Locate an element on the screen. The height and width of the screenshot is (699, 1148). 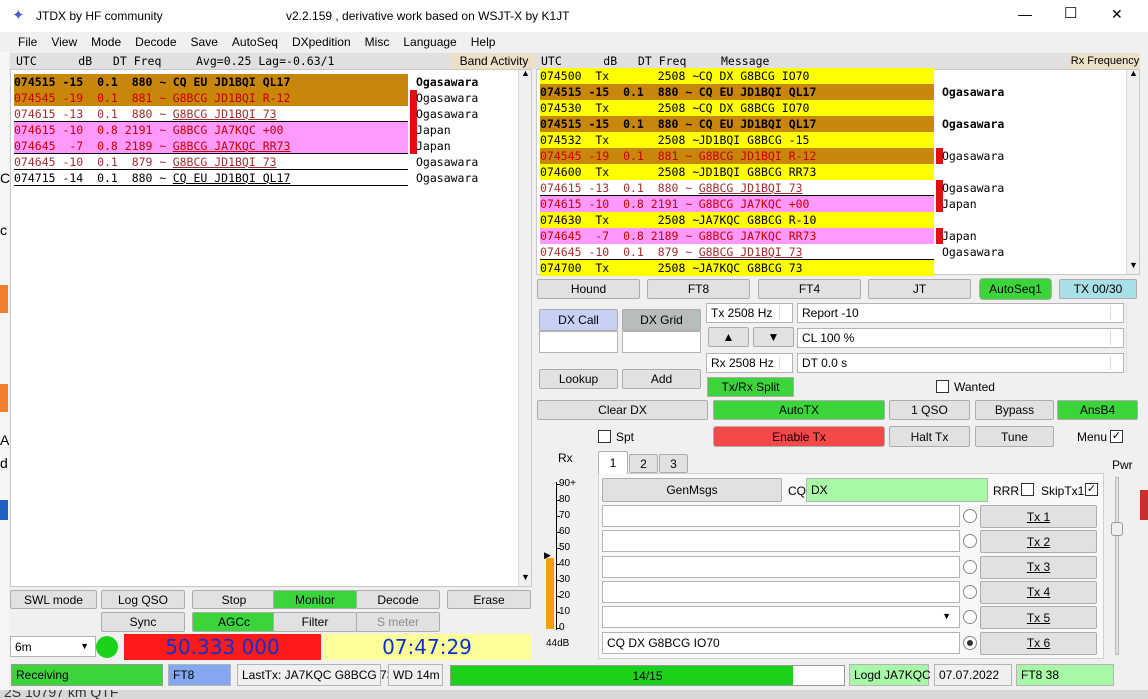
tx5-message-input: ▼ is located at coordinates (781, 617).